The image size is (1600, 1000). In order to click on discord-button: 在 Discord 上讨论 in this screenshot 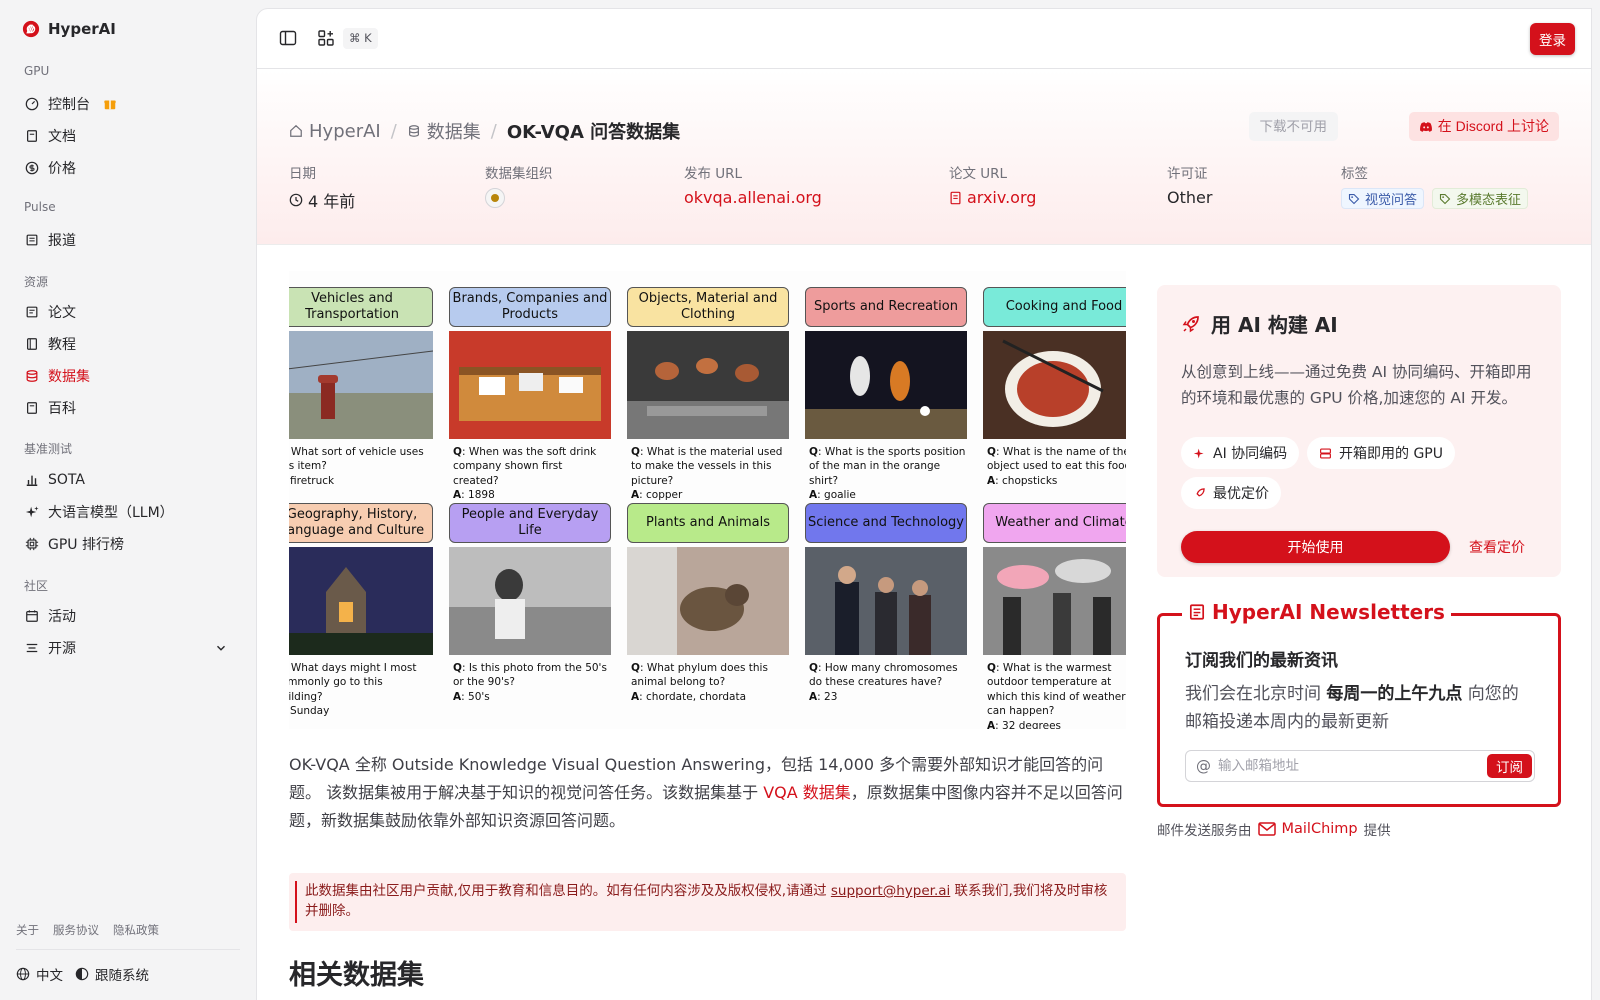, I will do `click(1483, 126)`.